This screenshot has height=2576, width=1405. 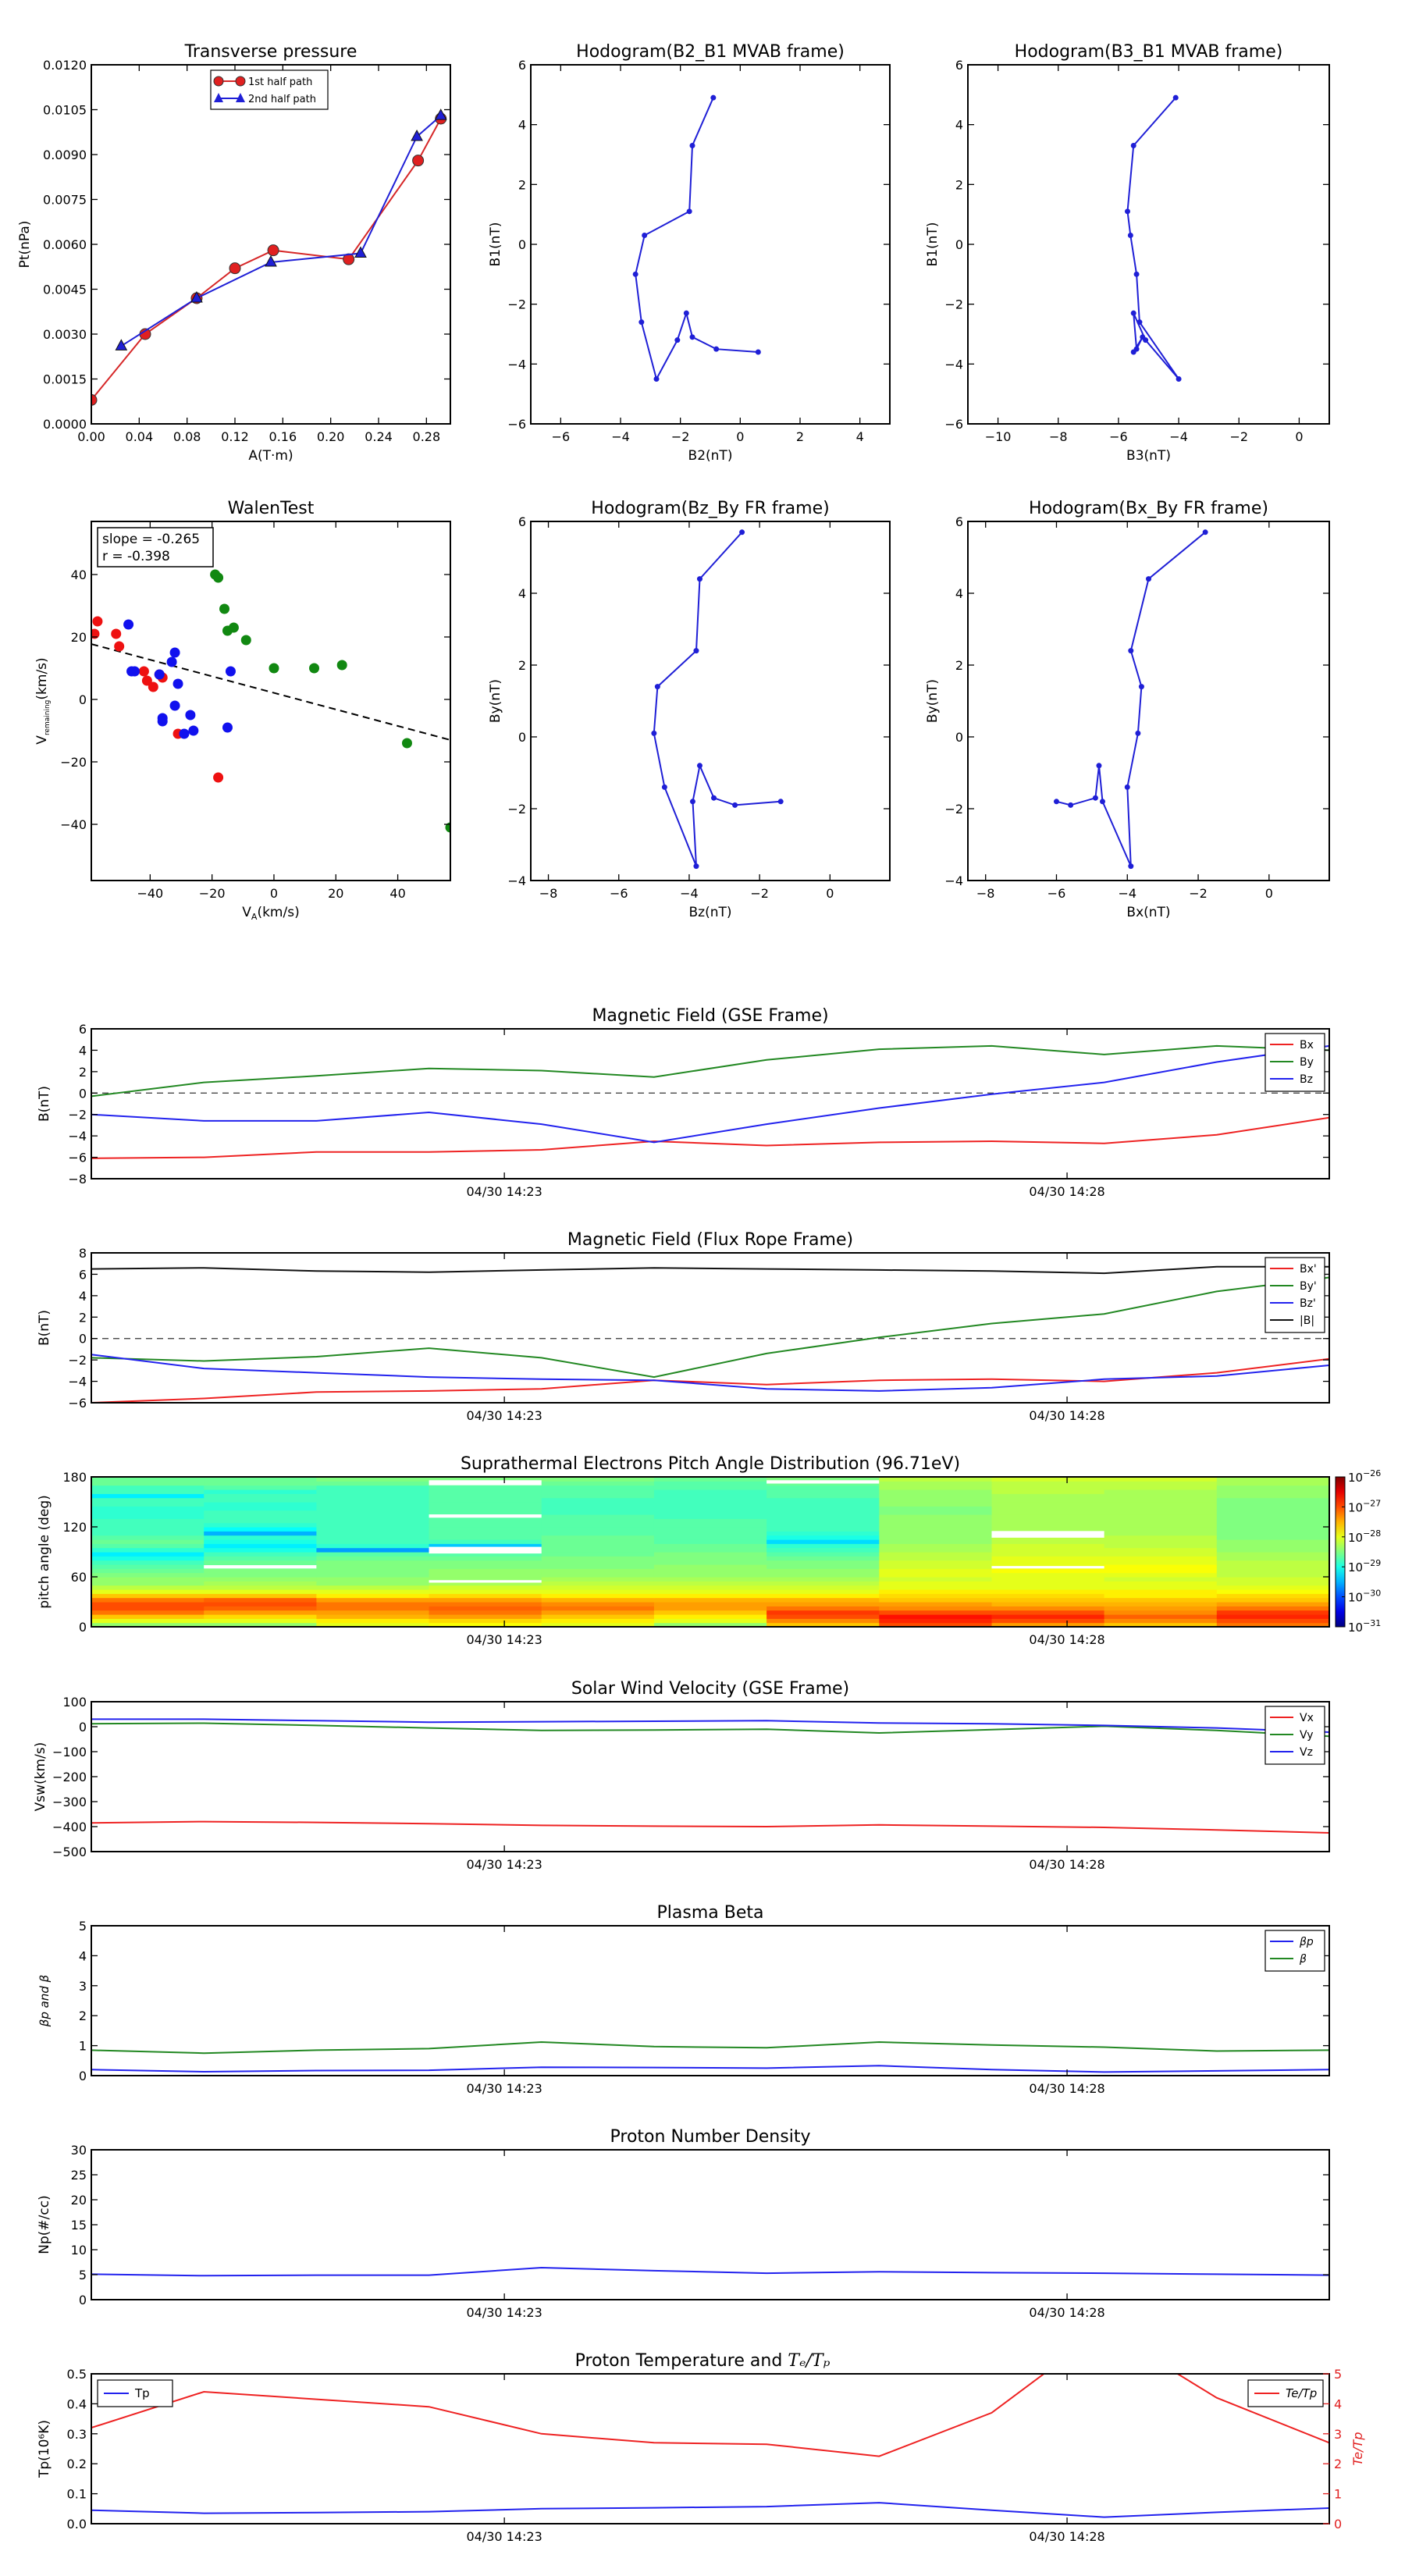 What do you see at coordinates (954, 364) in the screenshot?
I see `y-tick-label: −4` at bounding box center [954, 364].